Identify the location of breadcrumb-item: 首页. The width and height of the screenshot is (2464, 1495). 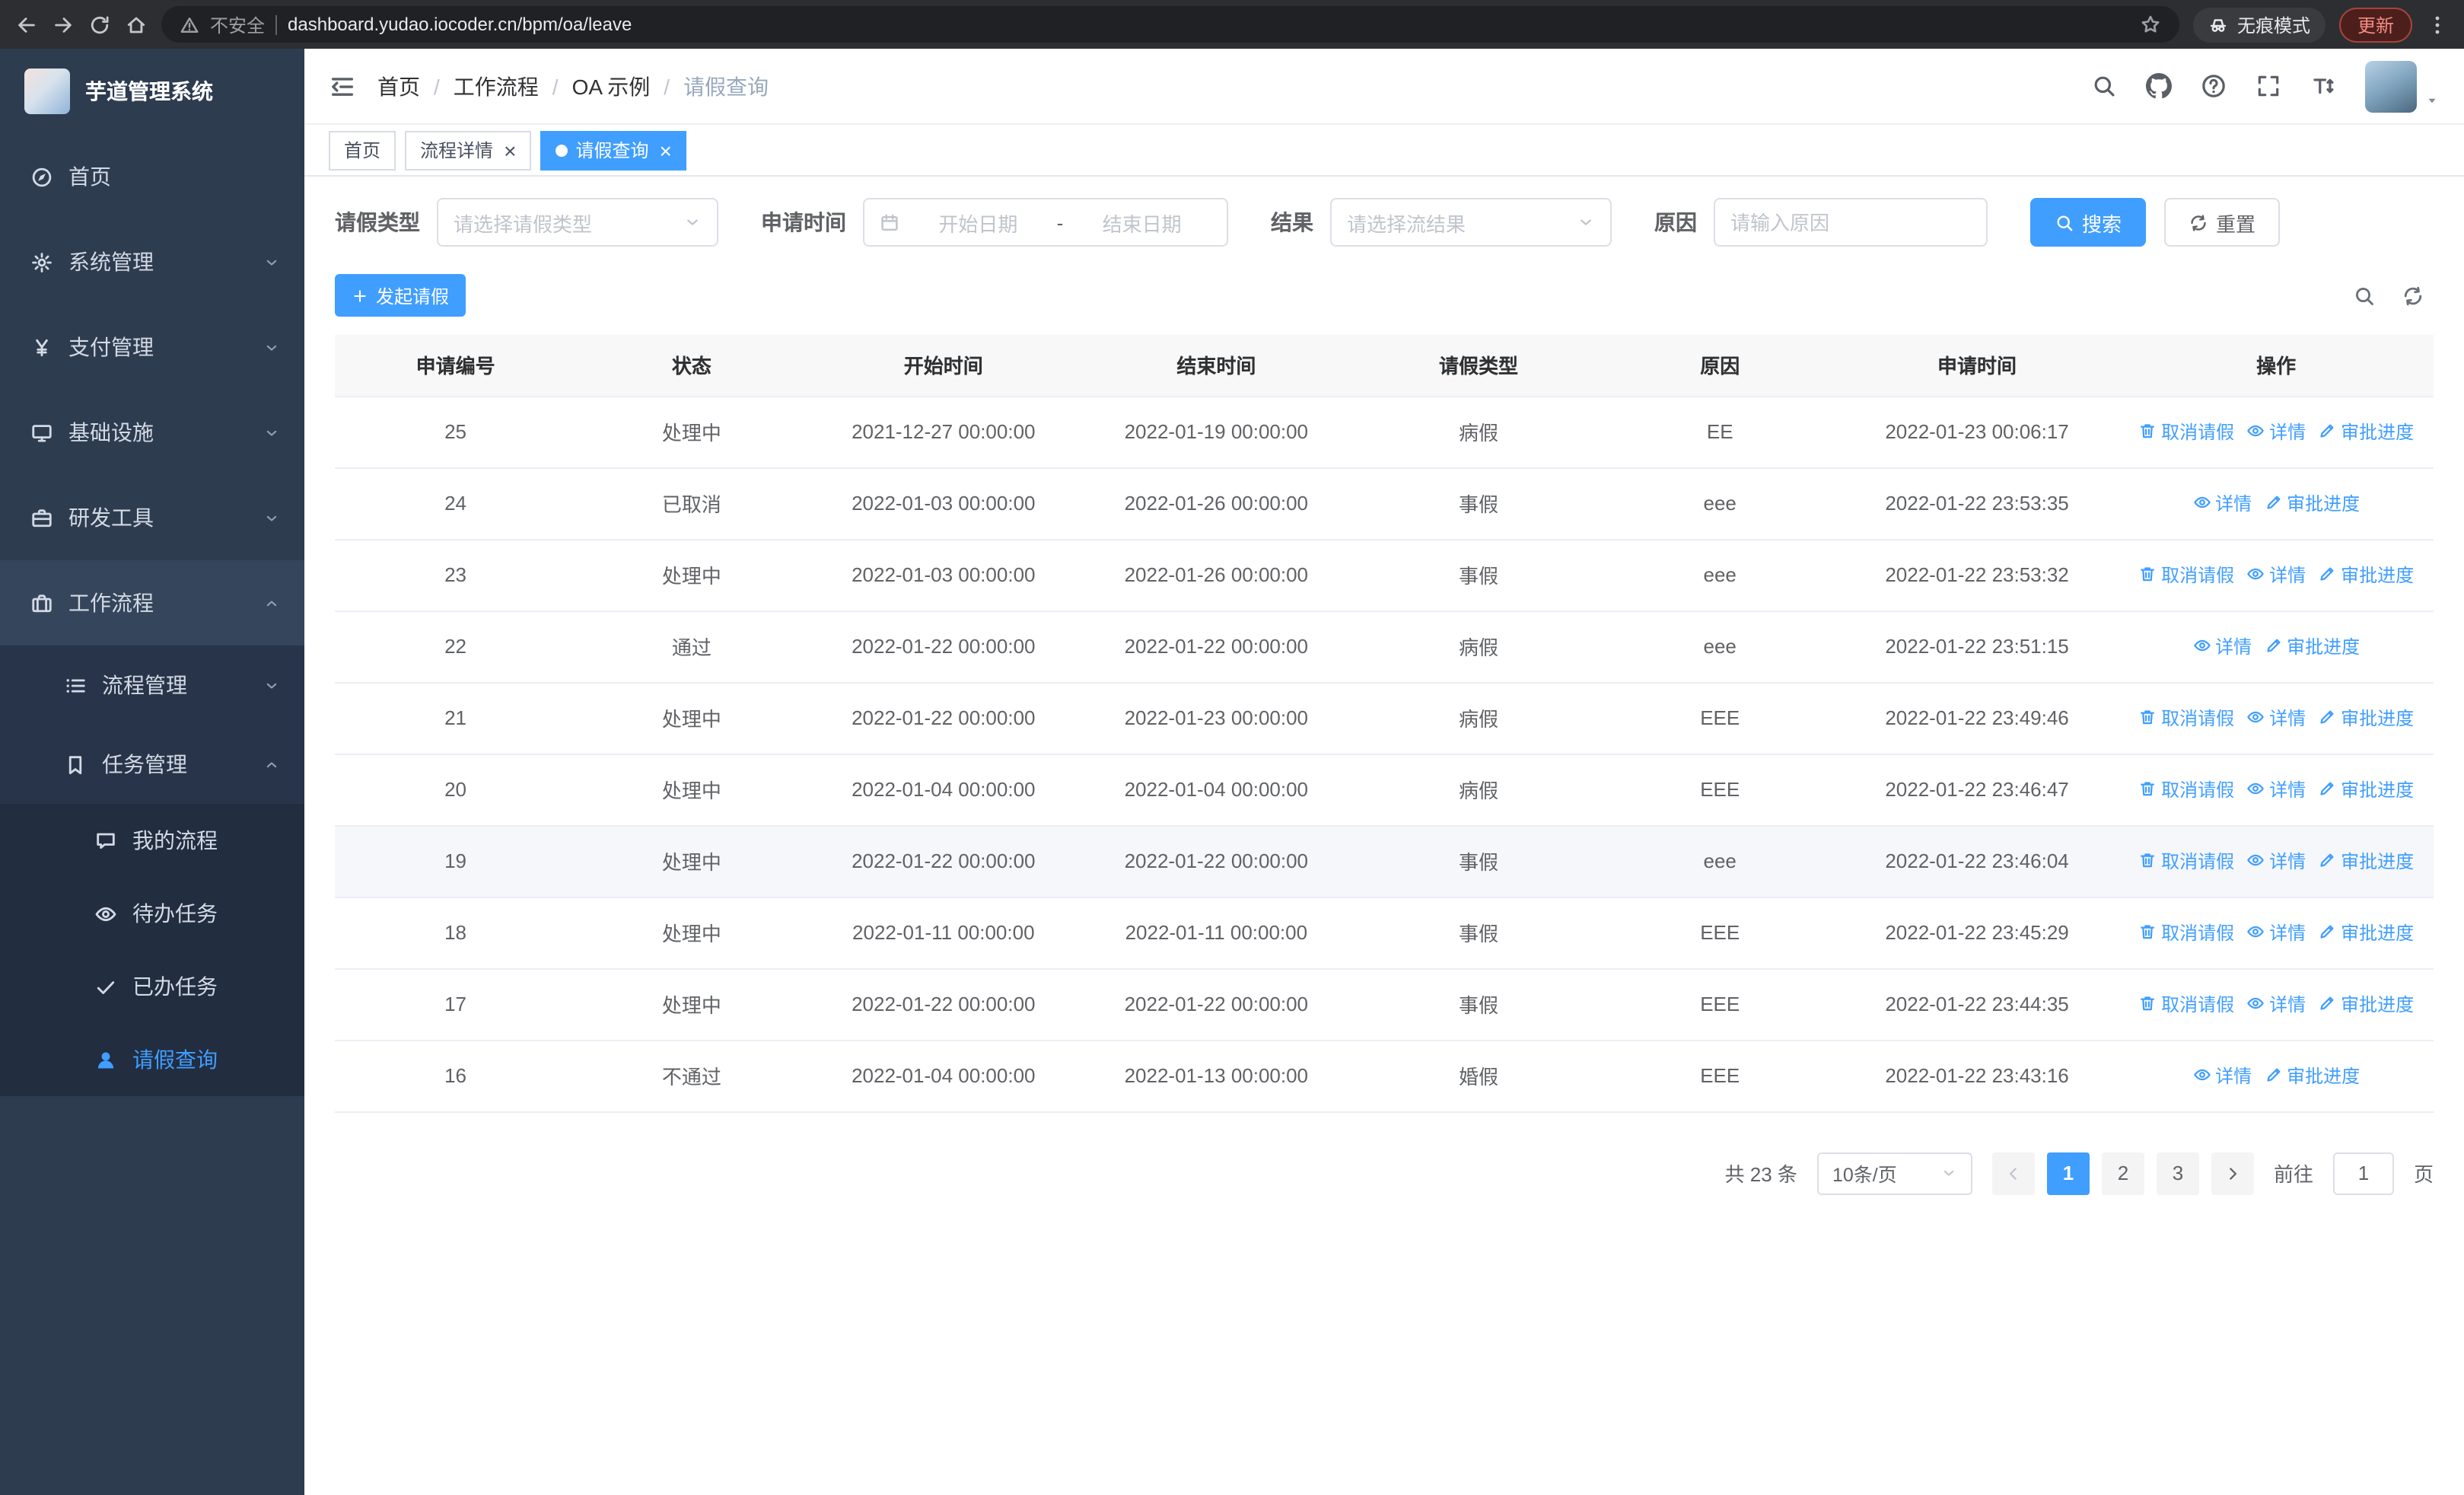
(398, 86).